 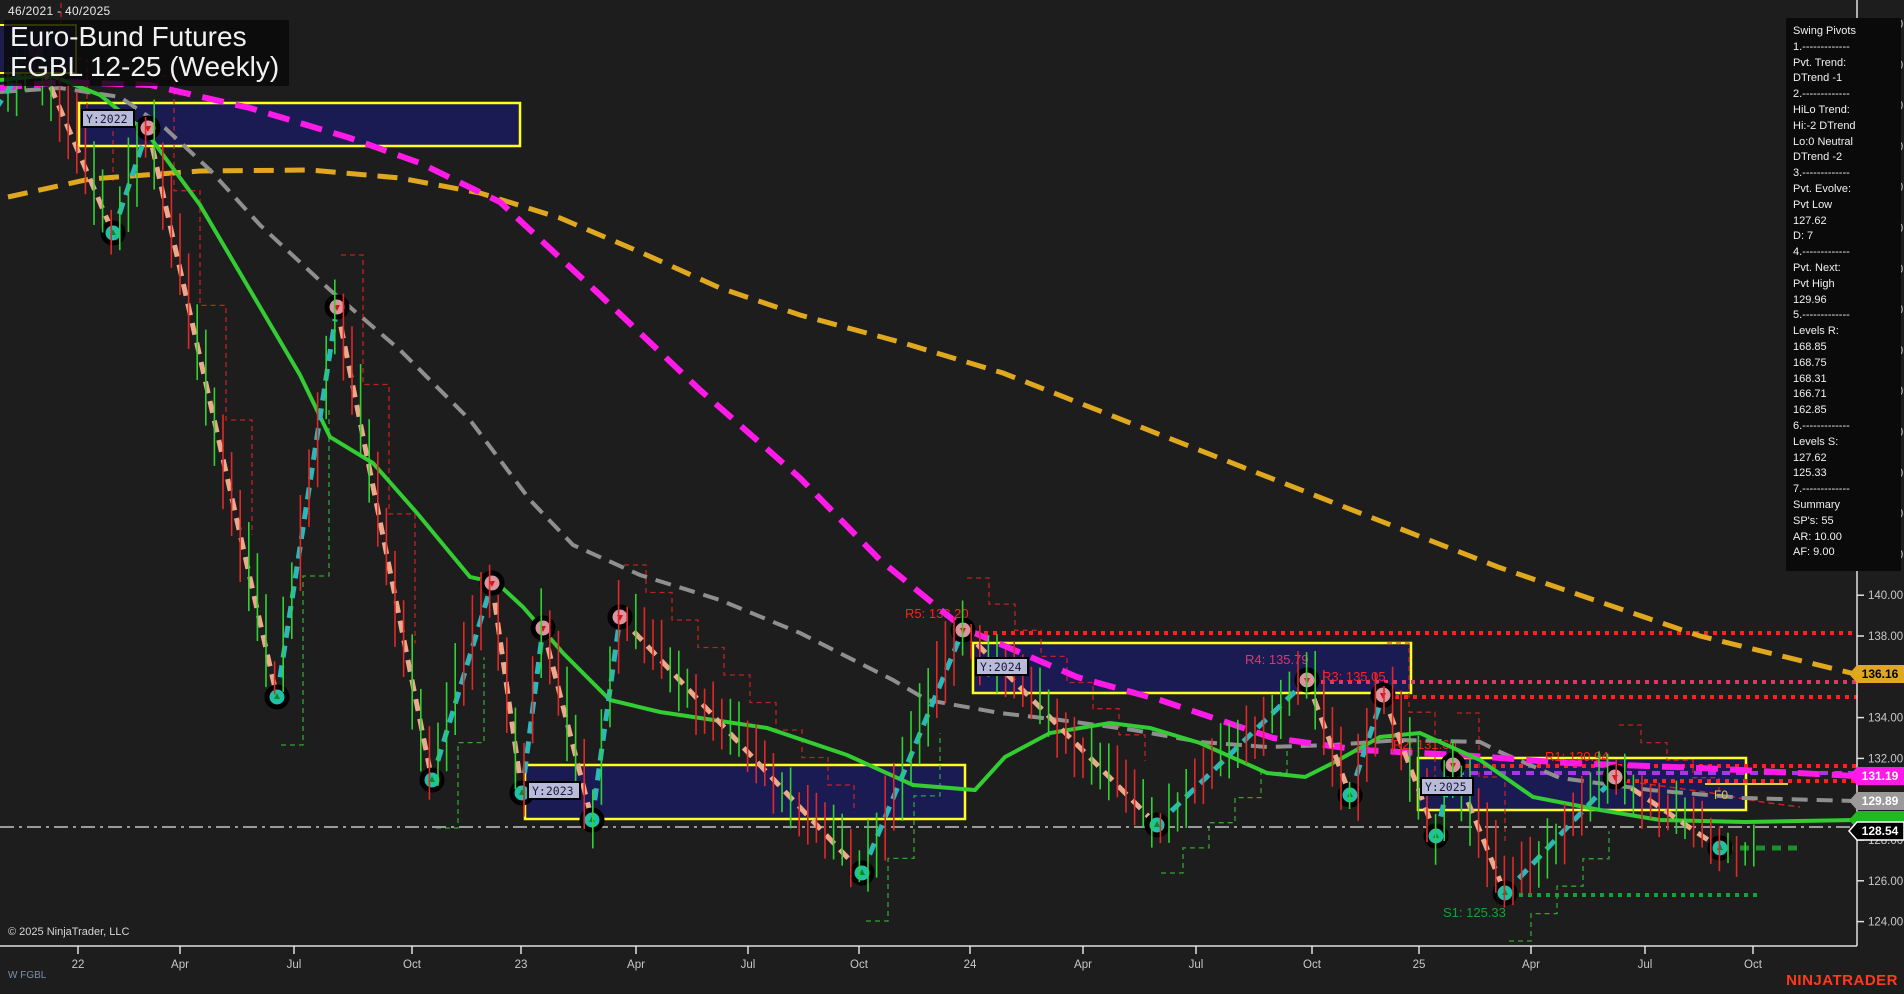 What do you see at coordinates (1810, 362) in the screenshot?
I see `panel-line: 168.75` at bounding box center [1810, 362].